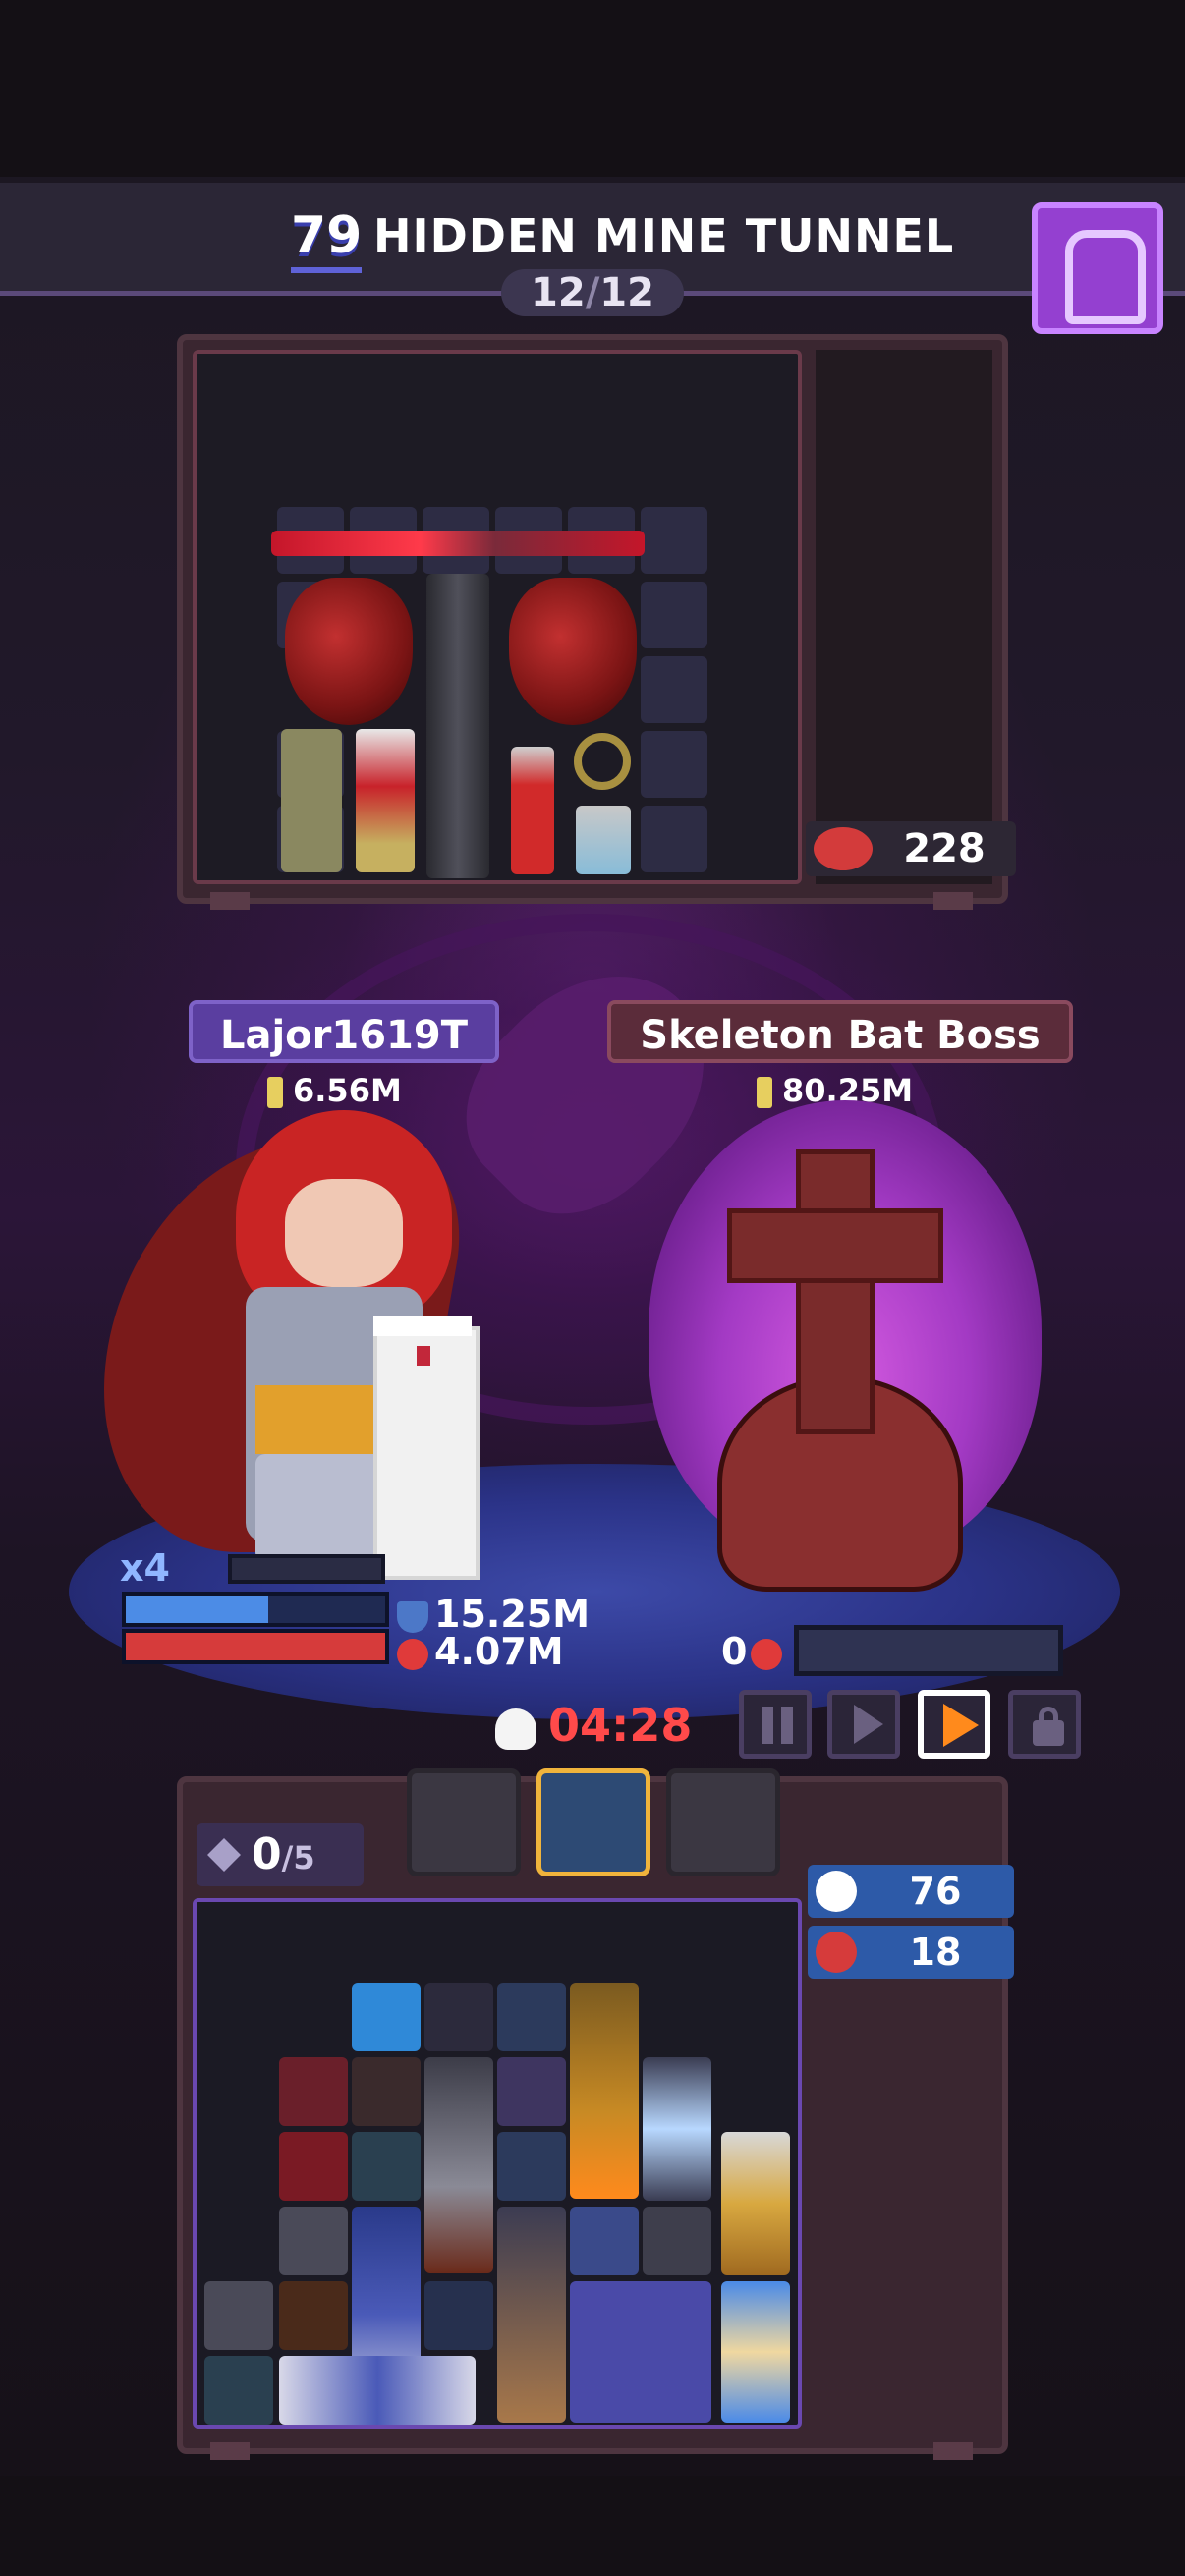 The height and width of the screenshot is (2576, 1185). Describe the element at coordinates (664, 235) in the screenshot. I see `stage-title: HIDDEN MINE TUNNEL` at that location.